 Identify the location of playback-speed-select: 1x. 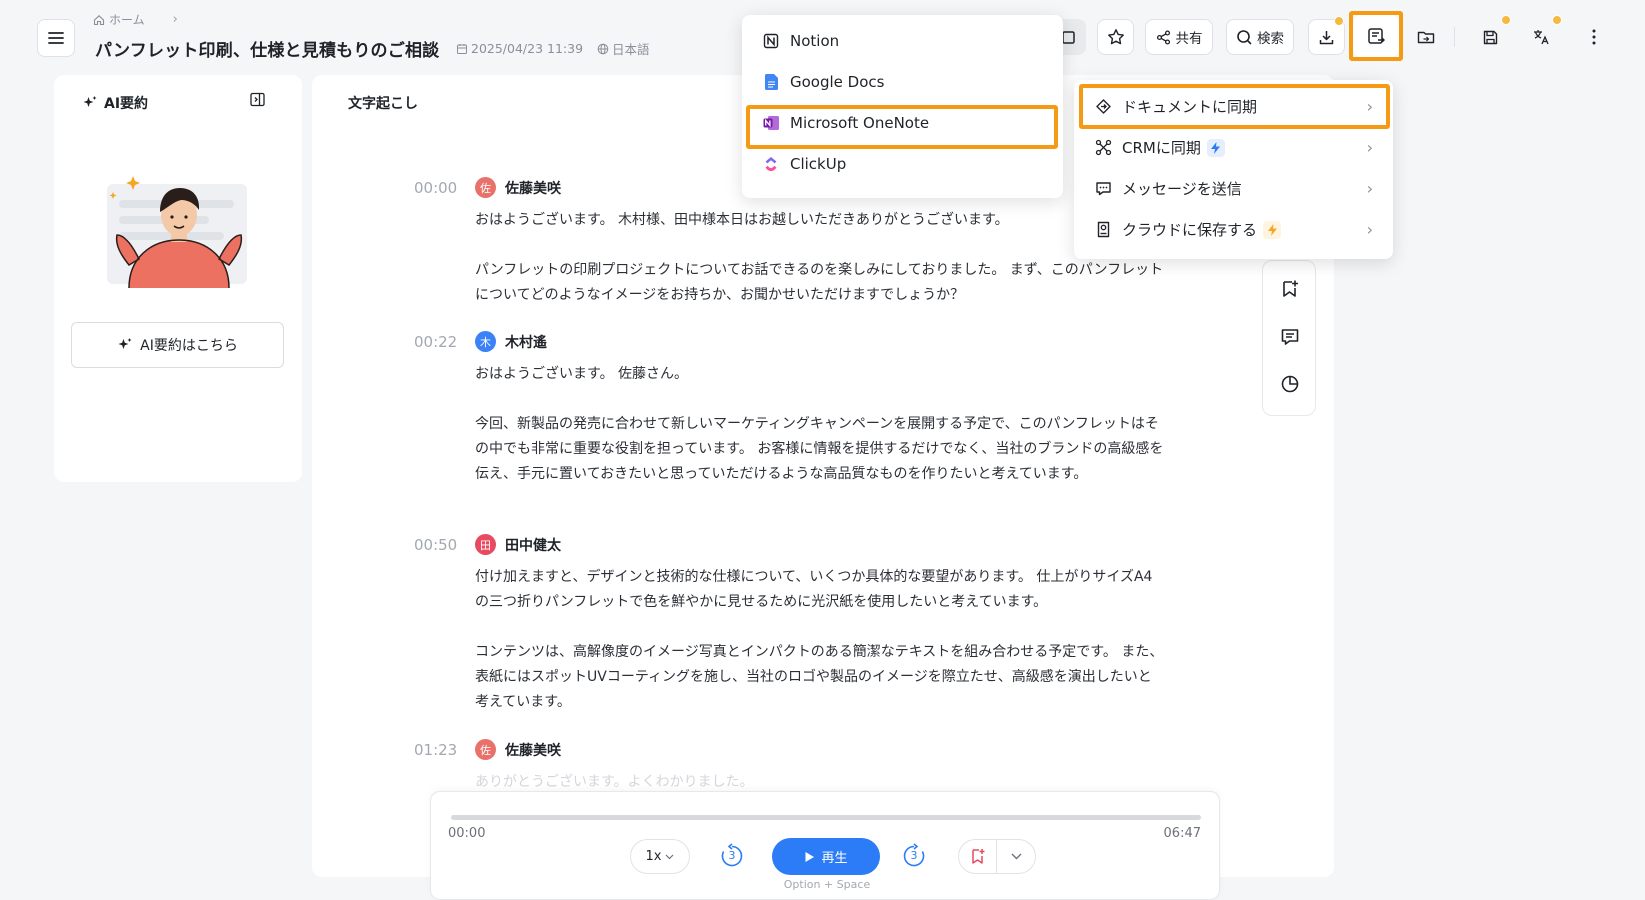
(660, 856).